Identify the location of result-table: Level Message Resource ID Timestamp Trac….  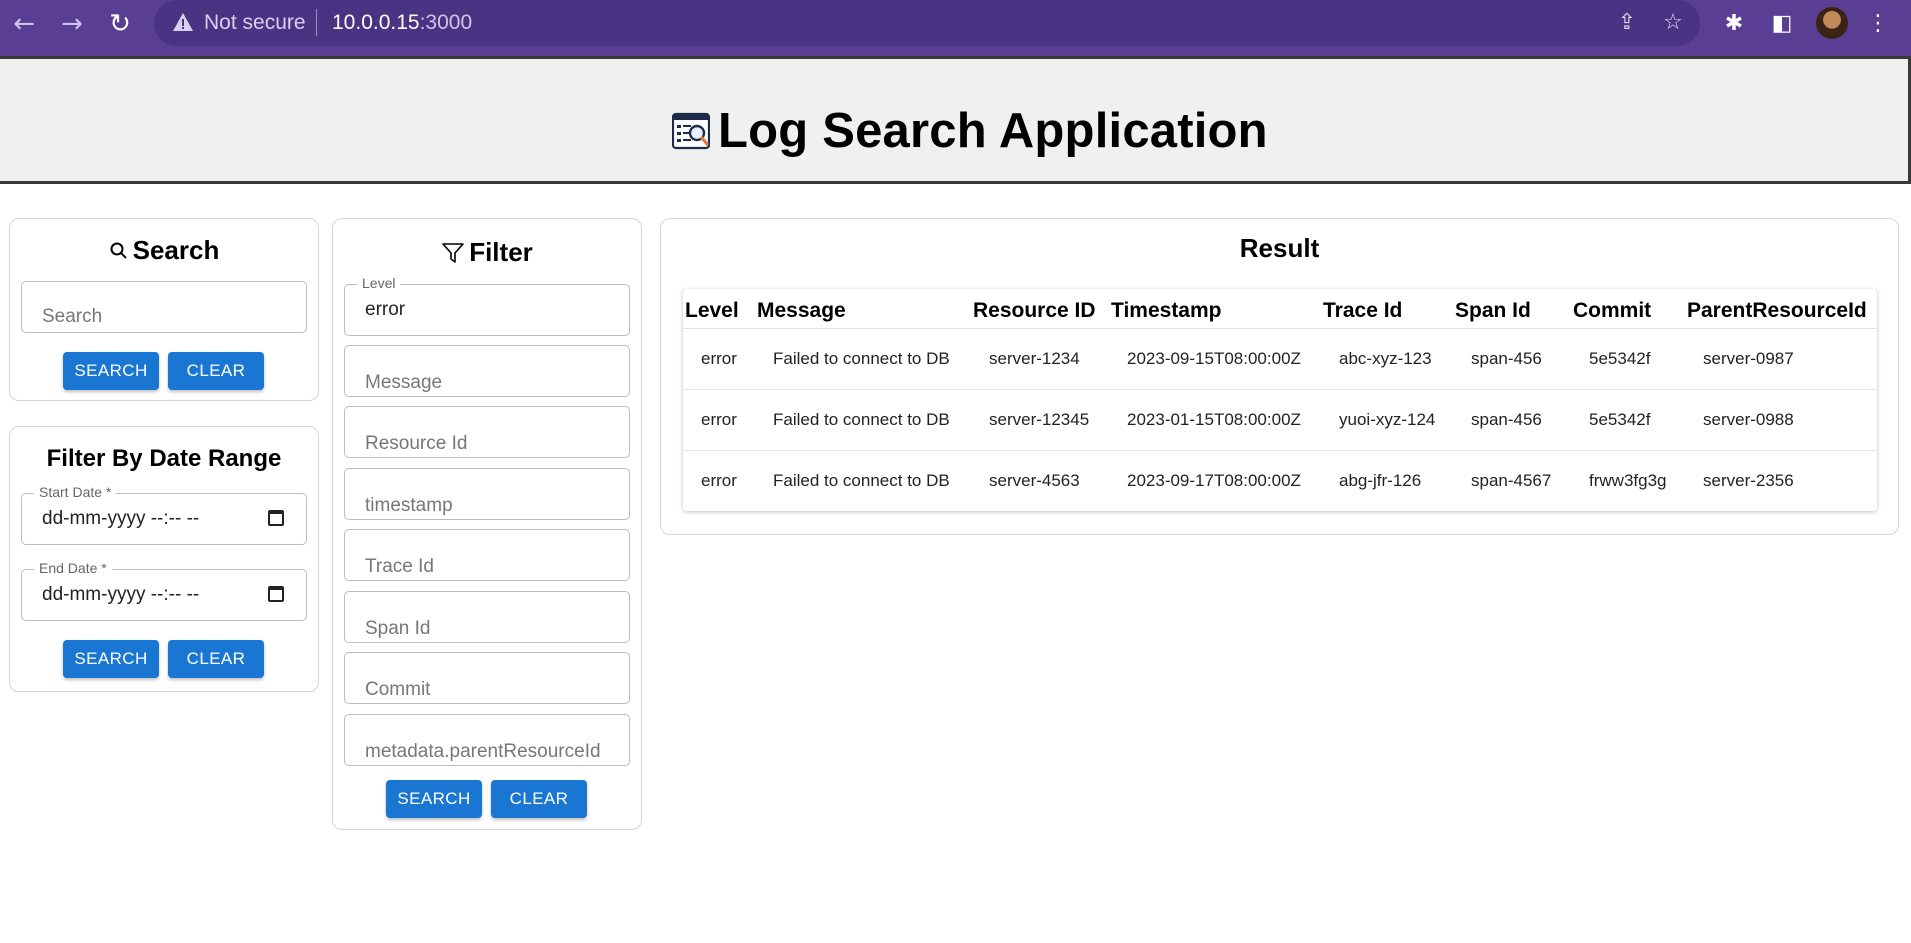
(1280, 400).